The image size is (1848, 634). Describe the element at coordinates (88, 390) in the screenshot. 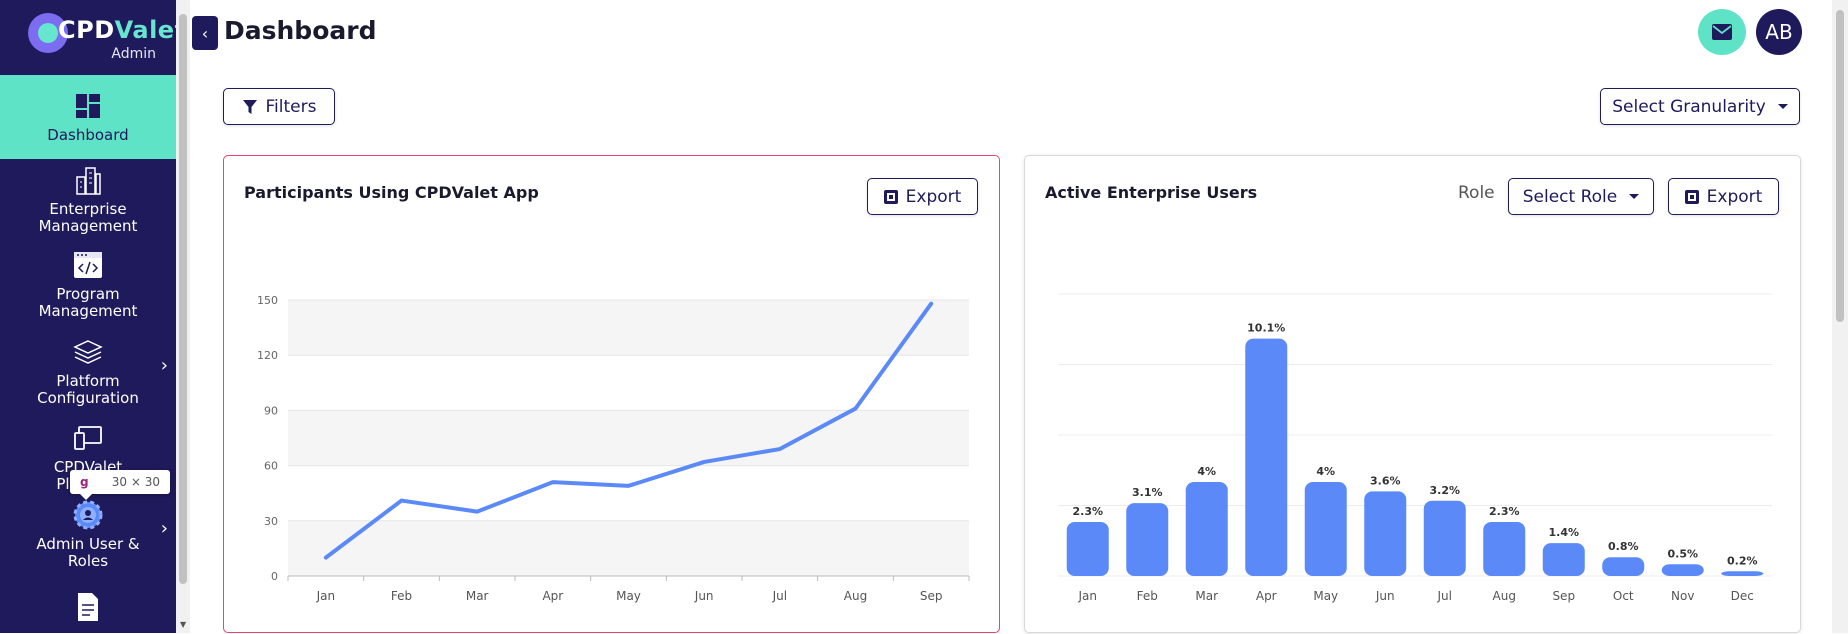

I see `sidebar-item-label: Platform Configuration` at that location.